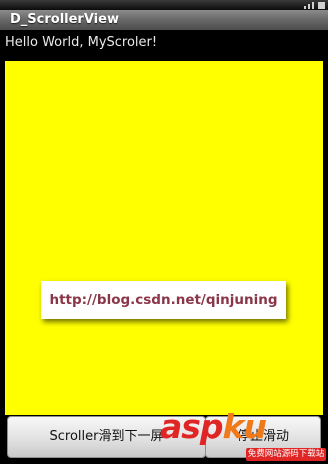  Describe the element at coordinates (164, 20) in the screenshot. I see `app-title: D_ScrollerView` at that location.